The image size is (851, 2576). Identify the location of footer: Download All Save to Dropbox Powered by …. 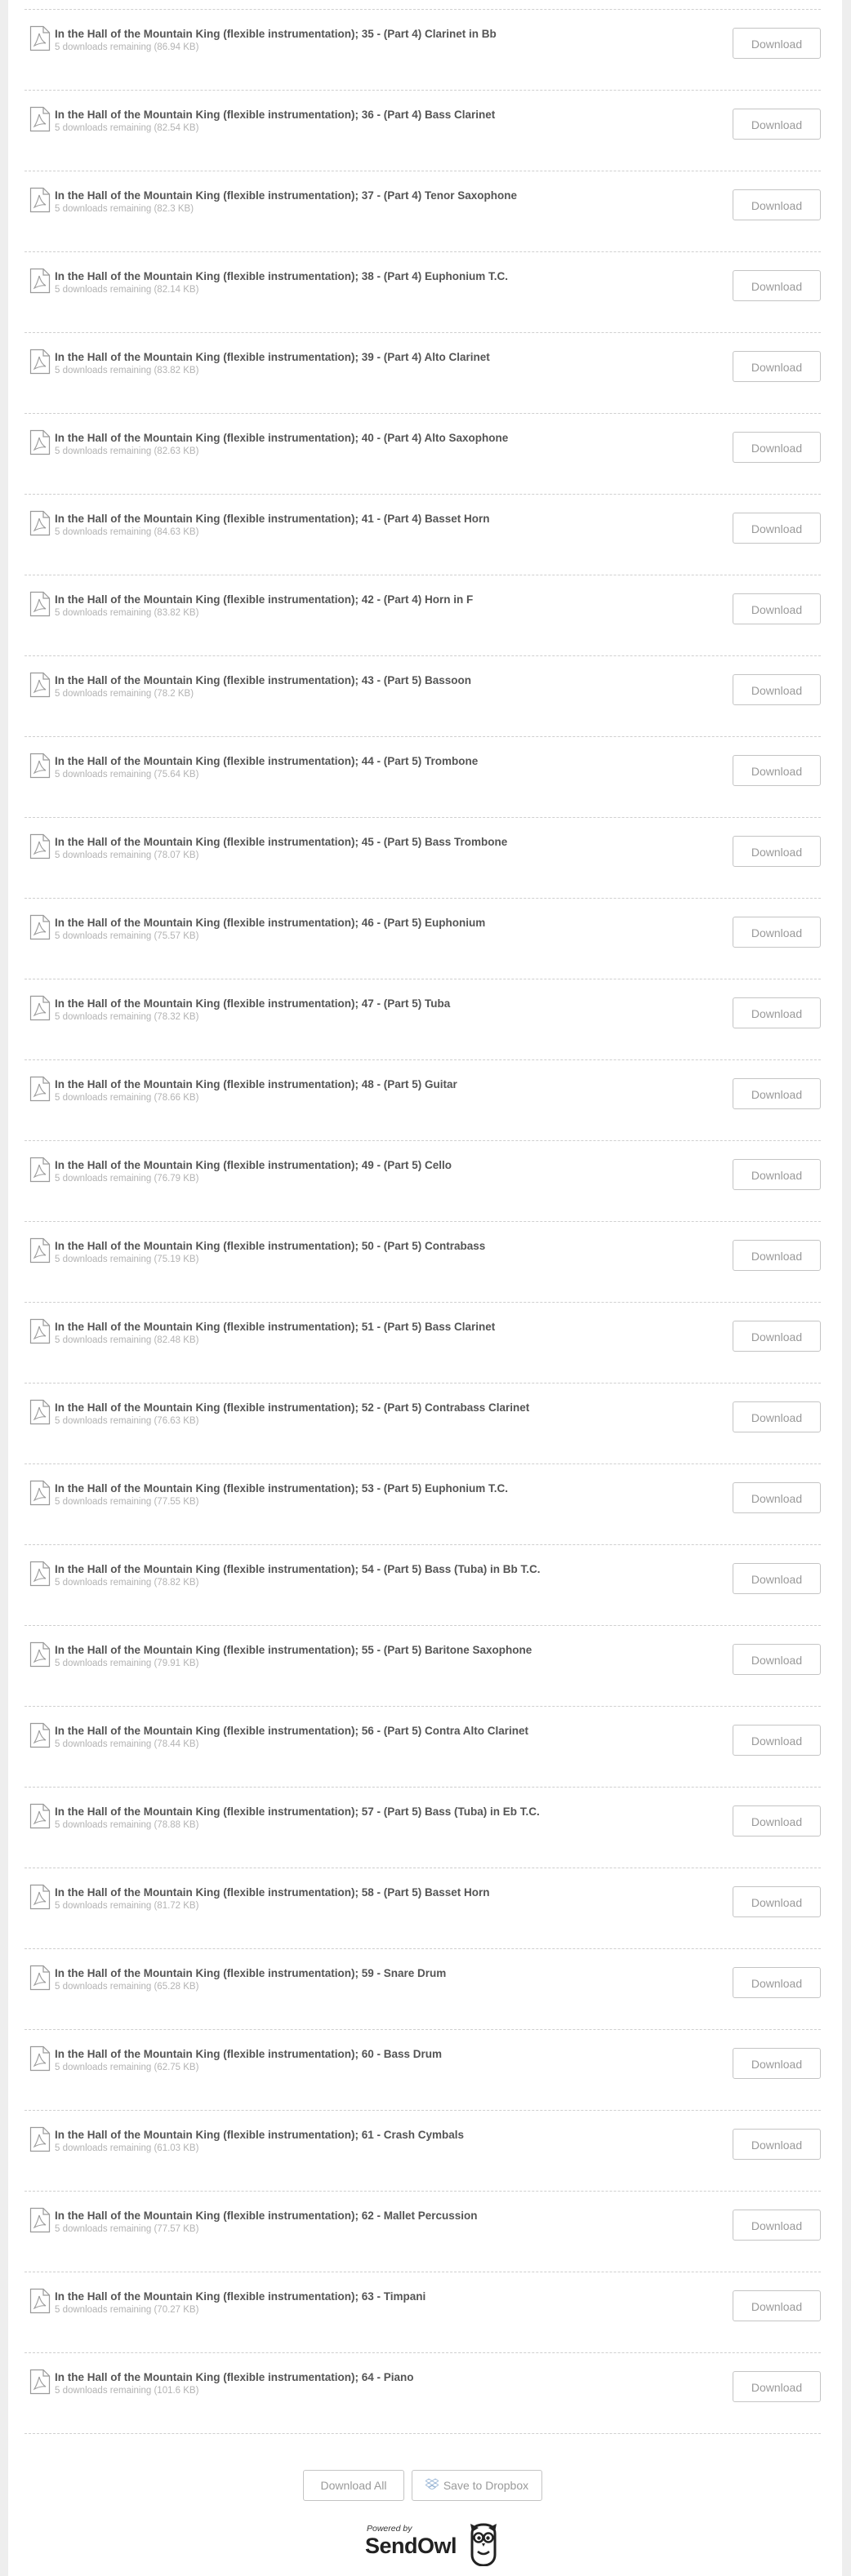
(425, 2518).